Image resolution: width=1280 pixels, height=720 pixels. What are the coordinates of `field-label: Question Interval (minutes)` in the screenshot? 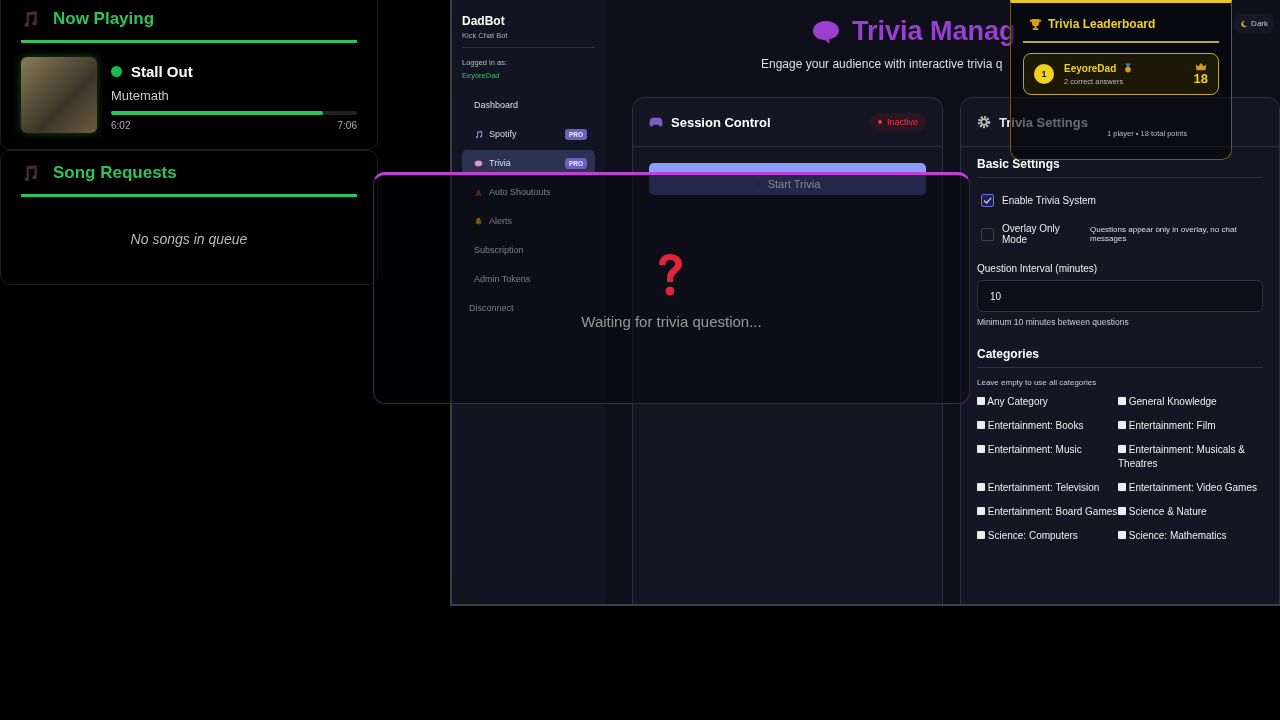 It's located at (1038, 268).